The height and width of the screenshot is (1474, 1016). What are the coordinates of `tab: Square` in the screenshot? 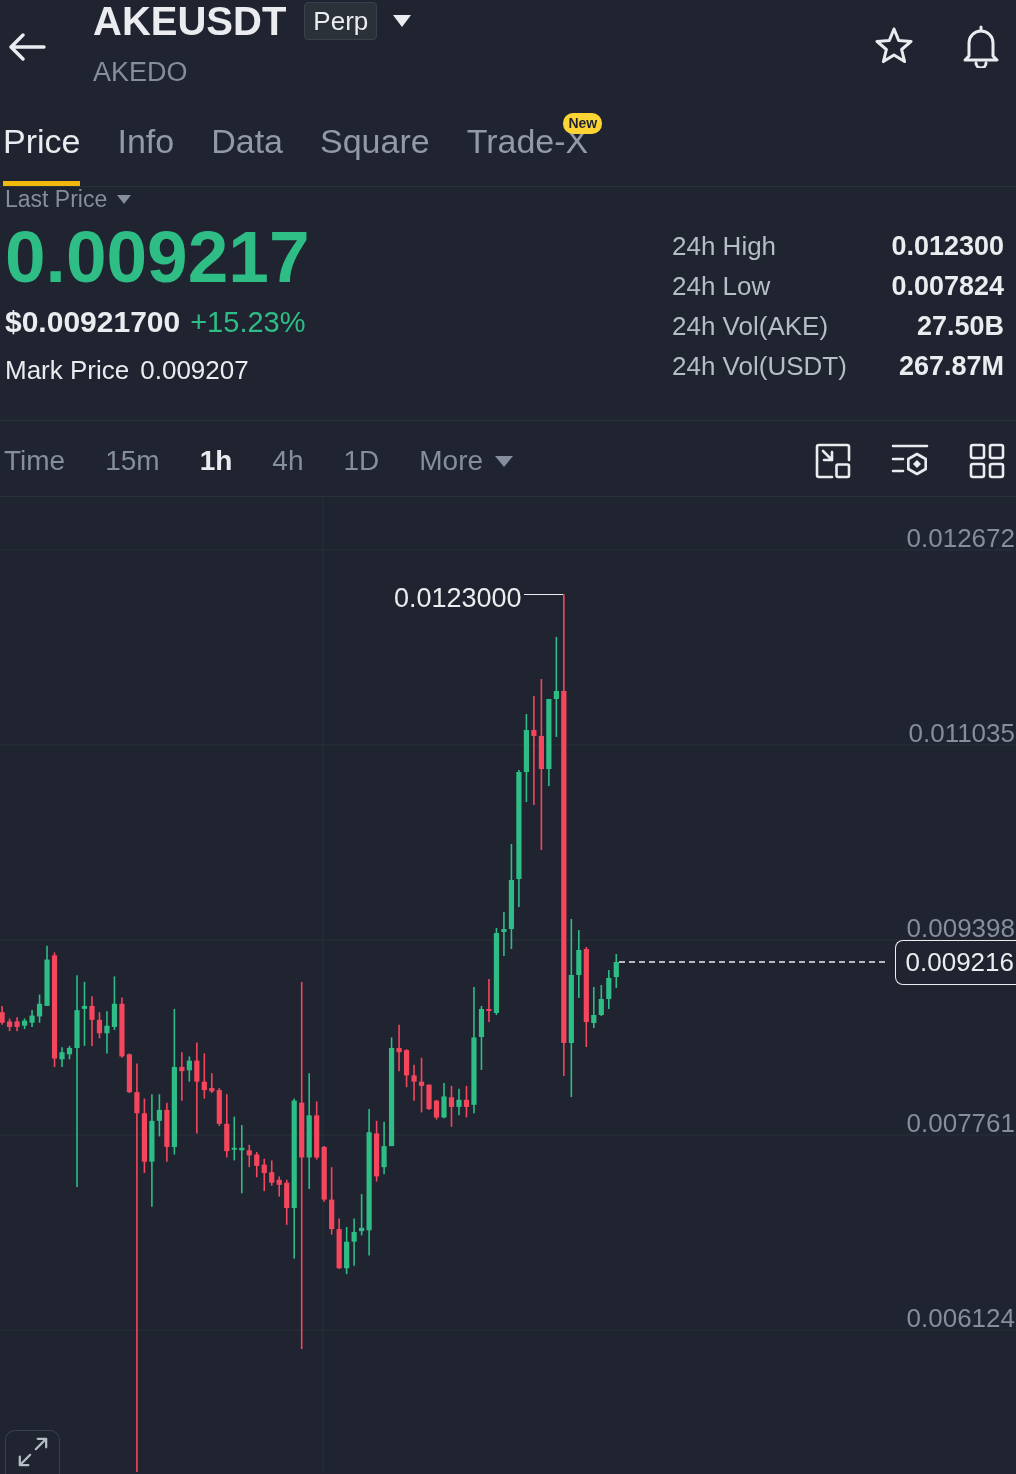 It's located at (375, 153).